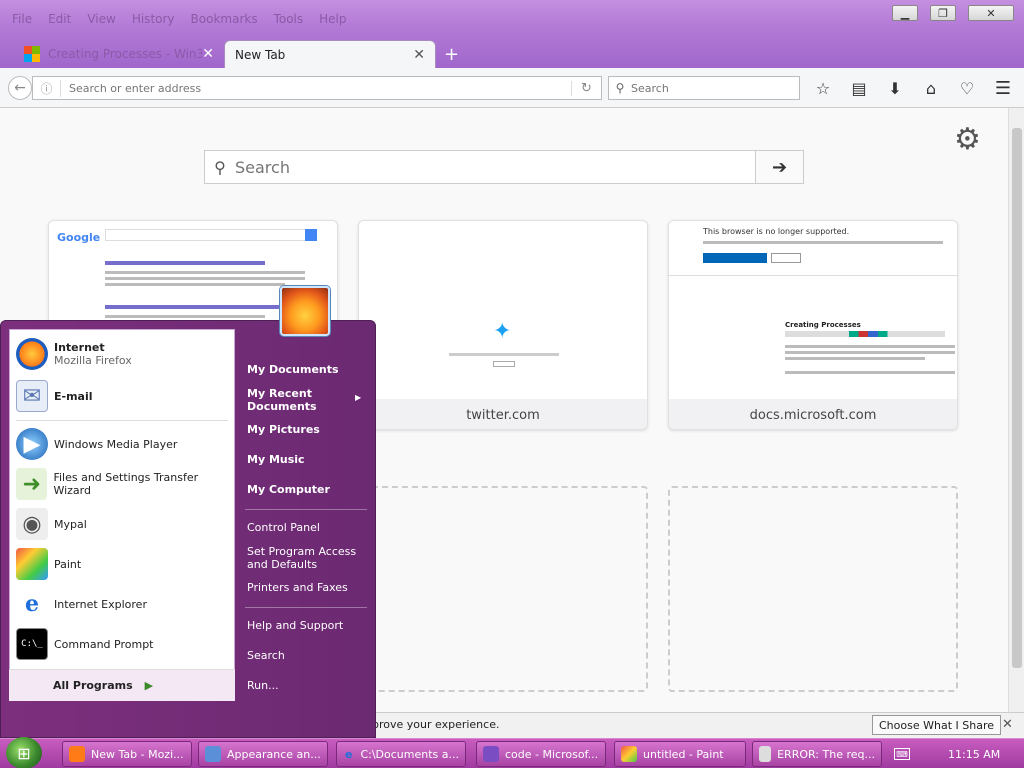  What do you see at coordinates (276, 459) in the screenshot?
I see `start-my-music: My Music` at bounding box center [276, 459].